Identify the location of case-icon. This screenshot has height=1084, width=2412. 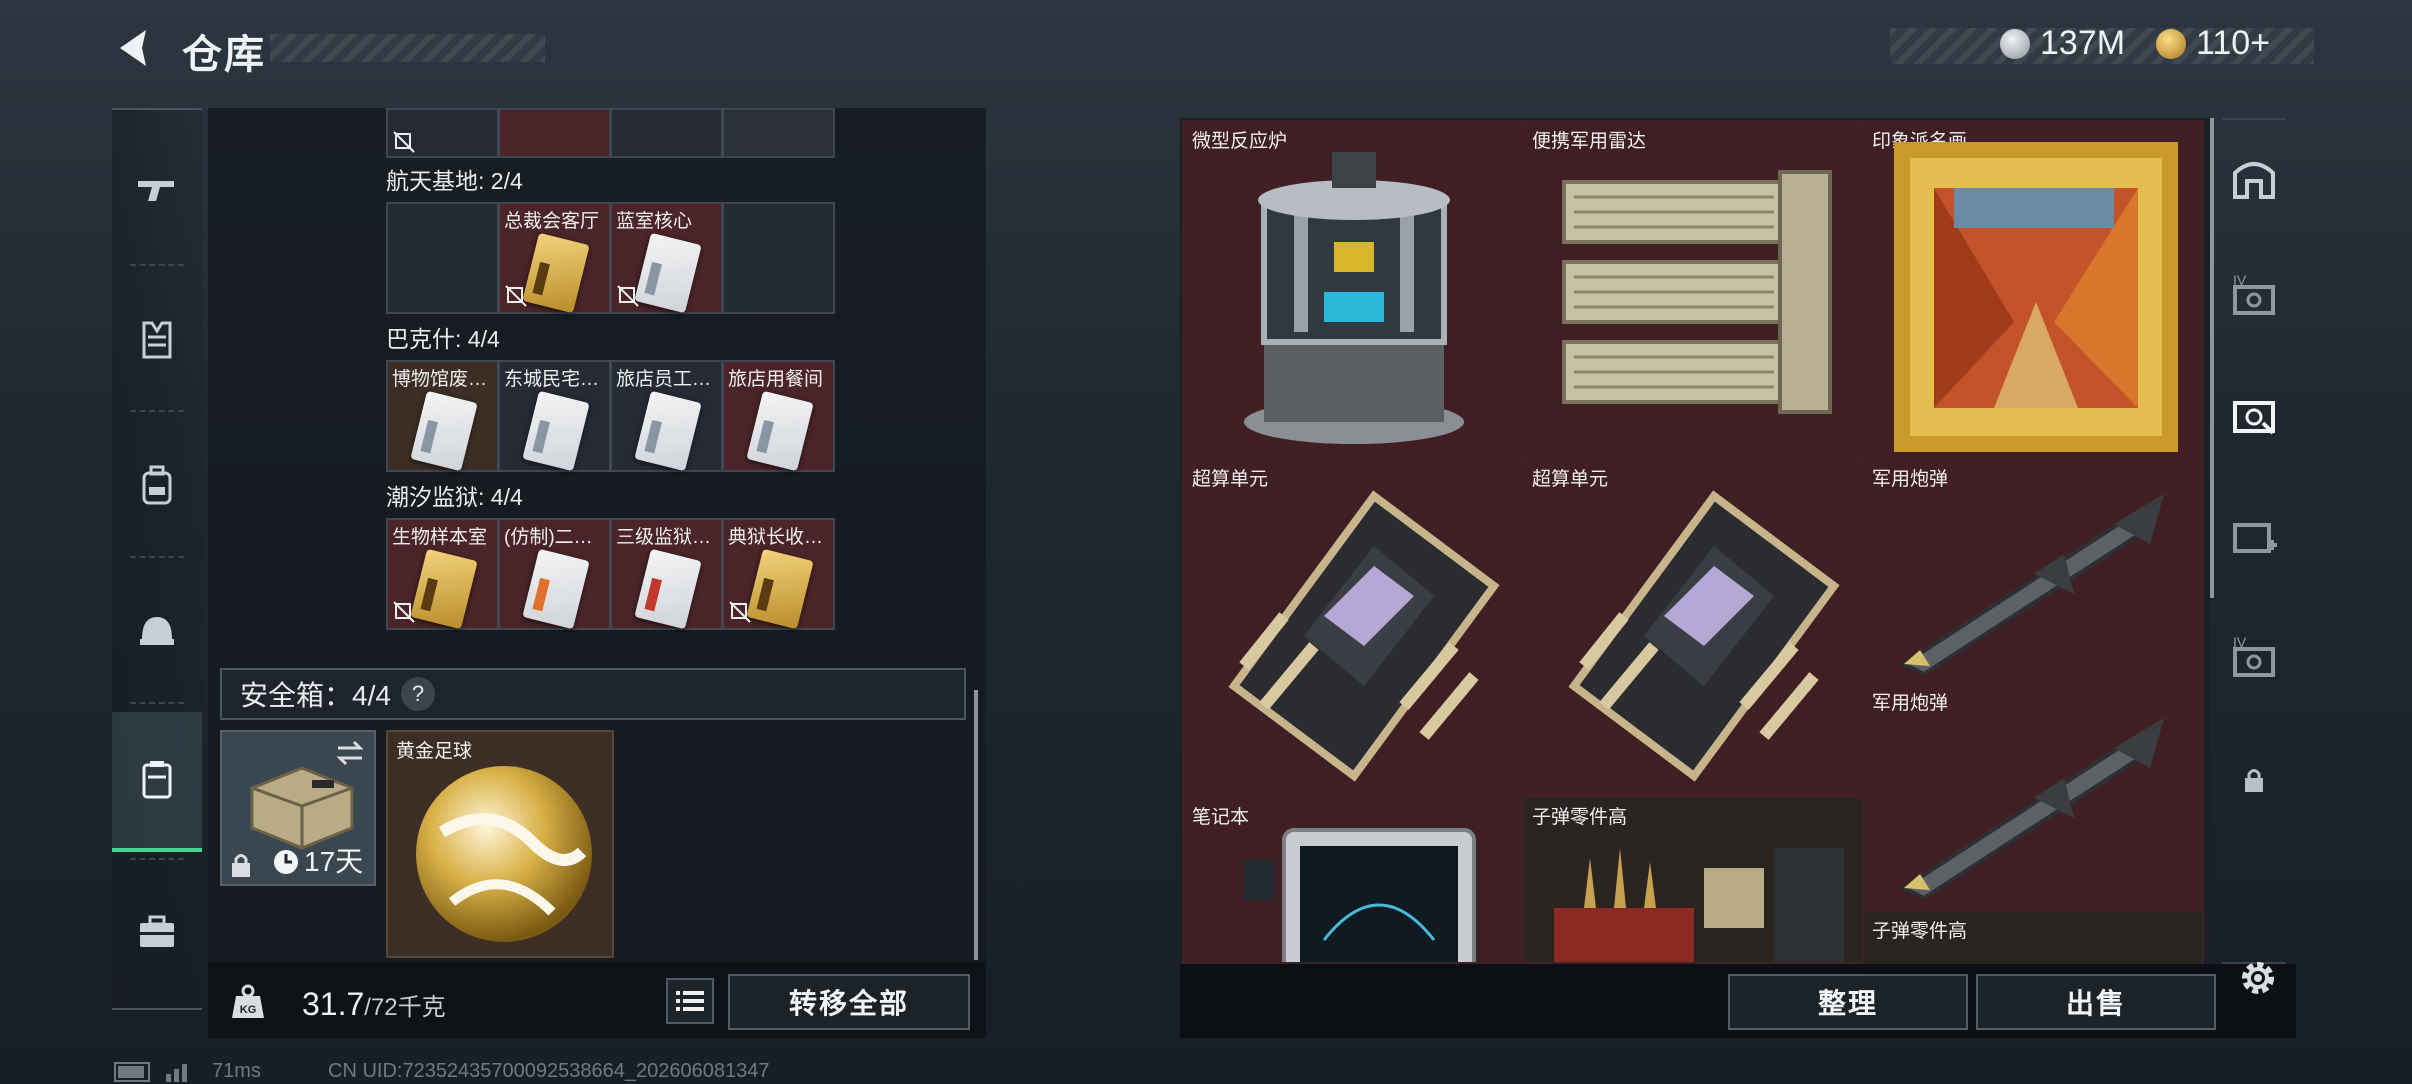
(157, 780).